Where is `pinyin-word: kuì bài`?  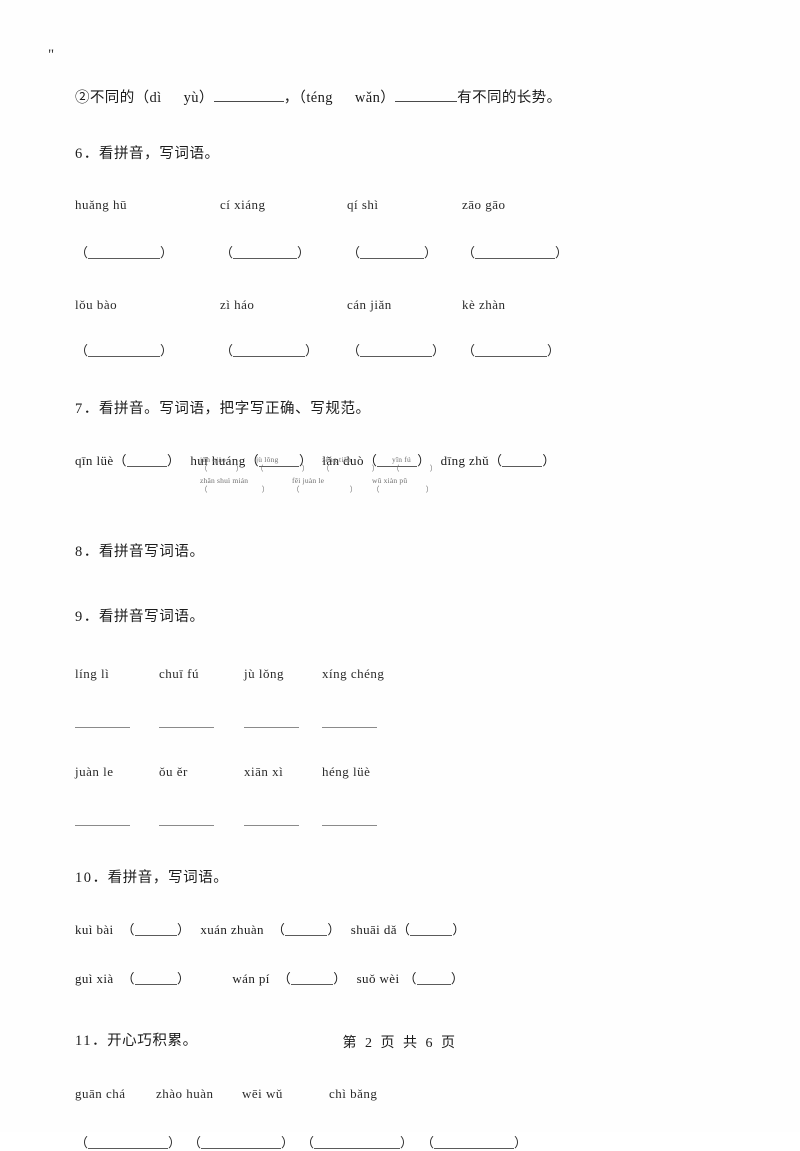
pinyin-word: kuì bài is located at coordinates (94, 930).